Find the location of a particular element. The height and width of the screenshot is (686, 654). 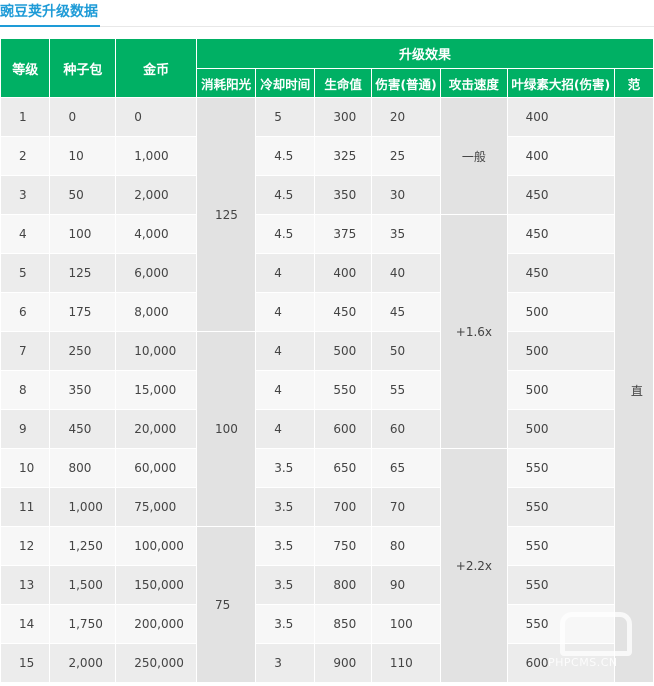

cell-coins: 250,000 is located at coordinates (156, 663).